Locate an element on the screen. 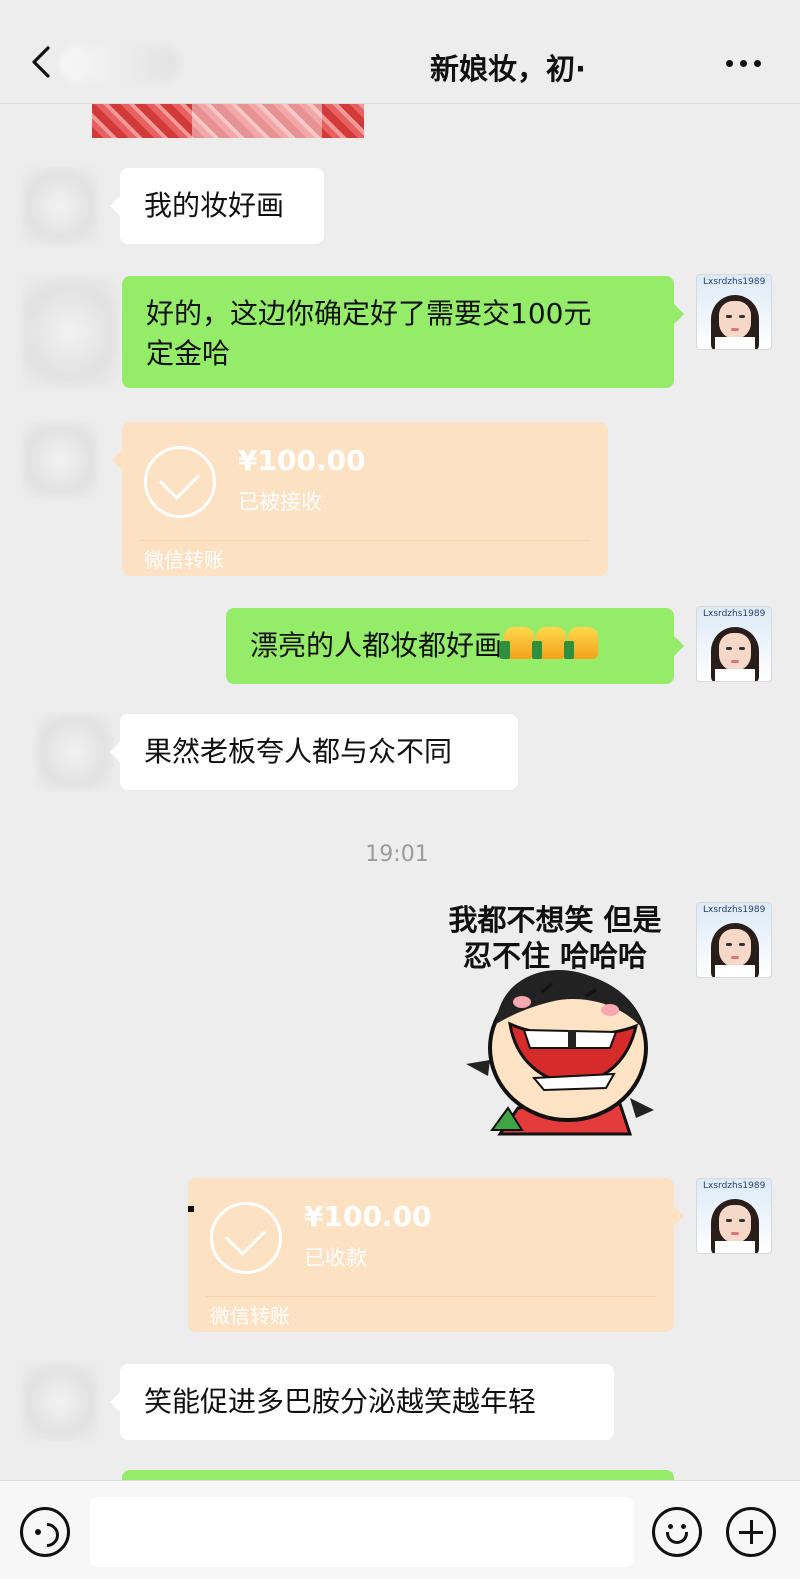 This screenshot has height=1579, width=800. message-bubble-outgoing: 漂亮的人都妆都好画 is located at coordinates (455, 646).